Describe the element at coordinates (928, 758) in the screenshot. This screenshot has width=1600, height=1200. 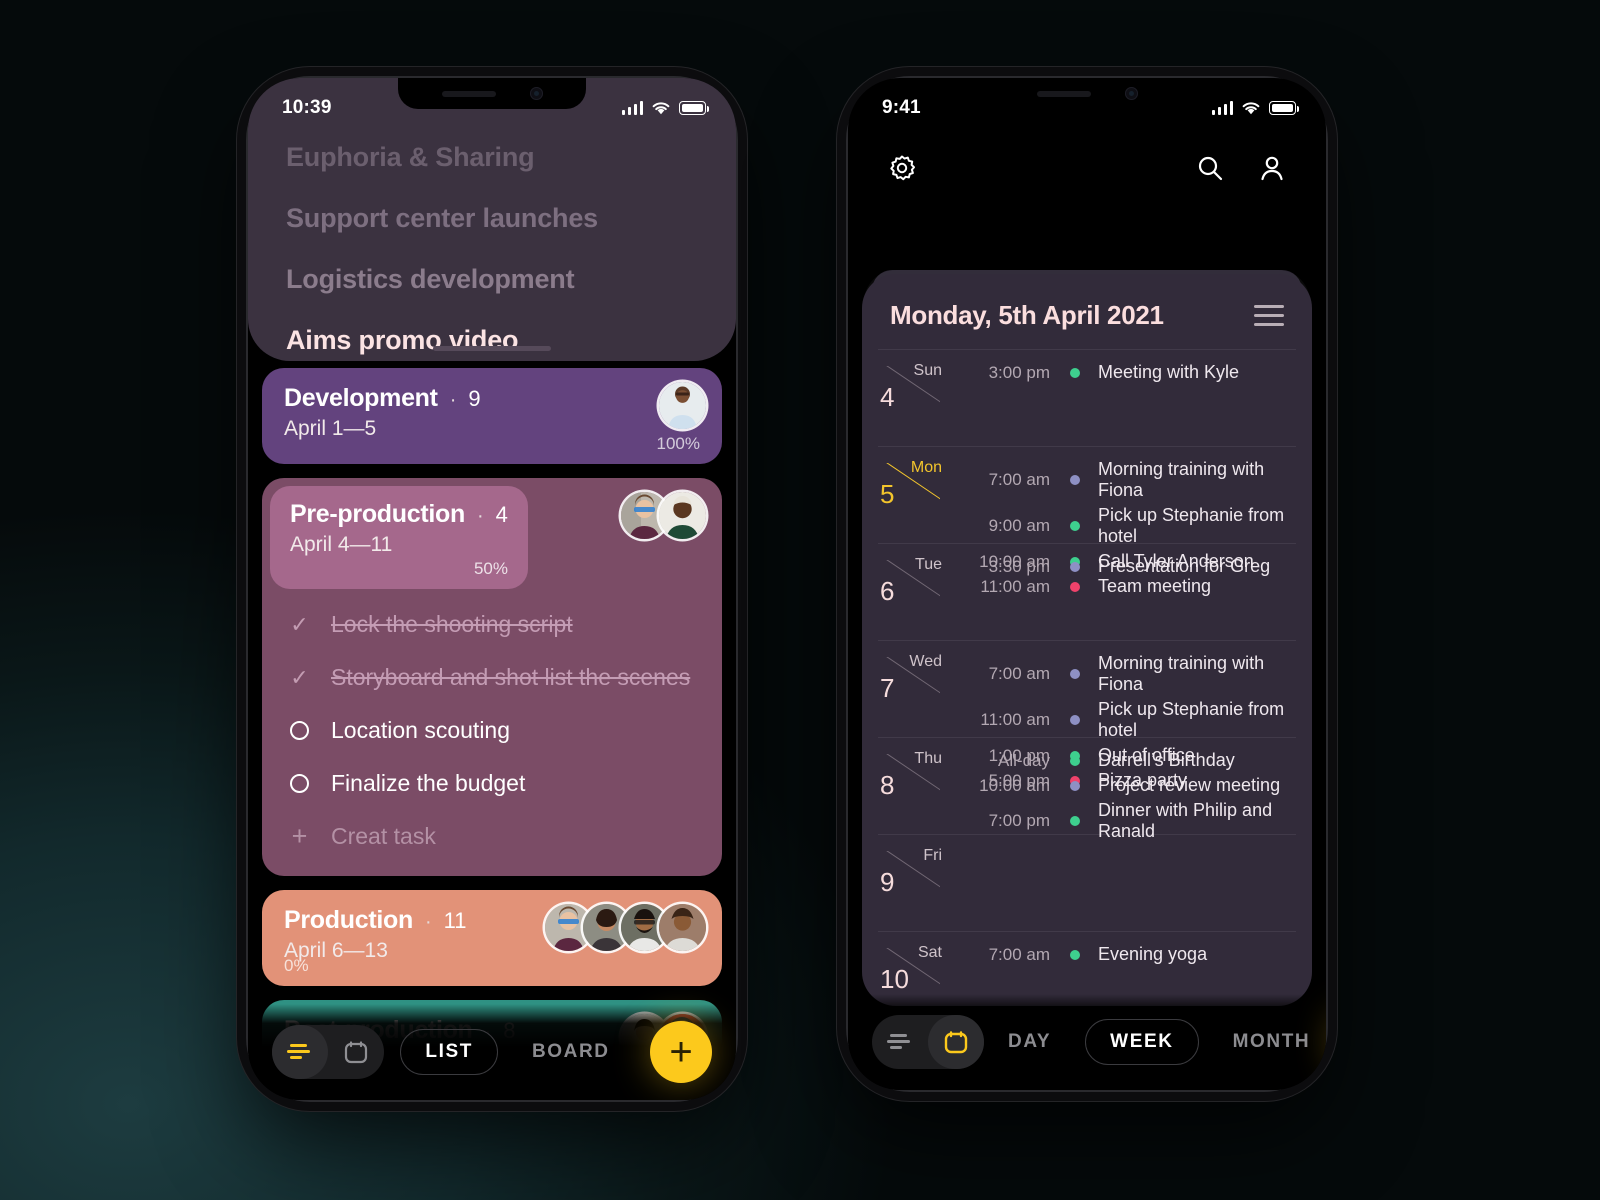
I see `day-of-week: Thu` at that location.